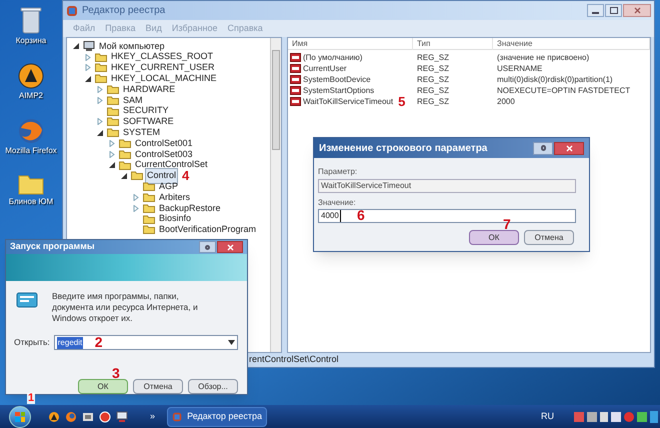 The image size is (660, 428). I want to click on minimize-button, so click(595, 10).